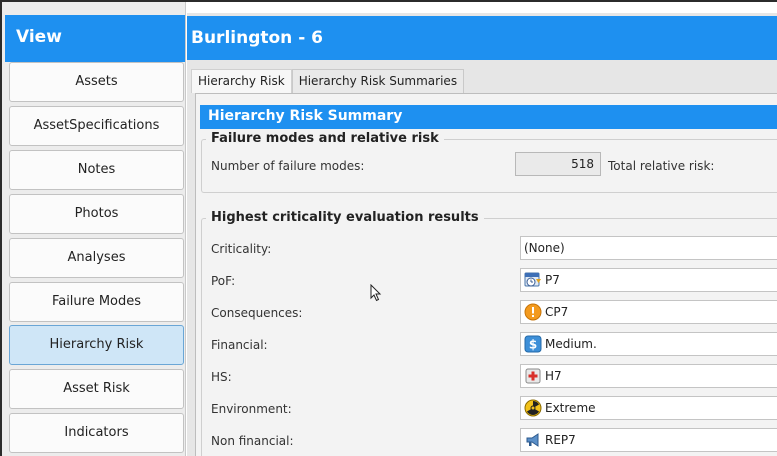 Image resolution: width=777 pixels, height=456 pixels. I want to click on pof-calendar-icon, so click(533, 280).